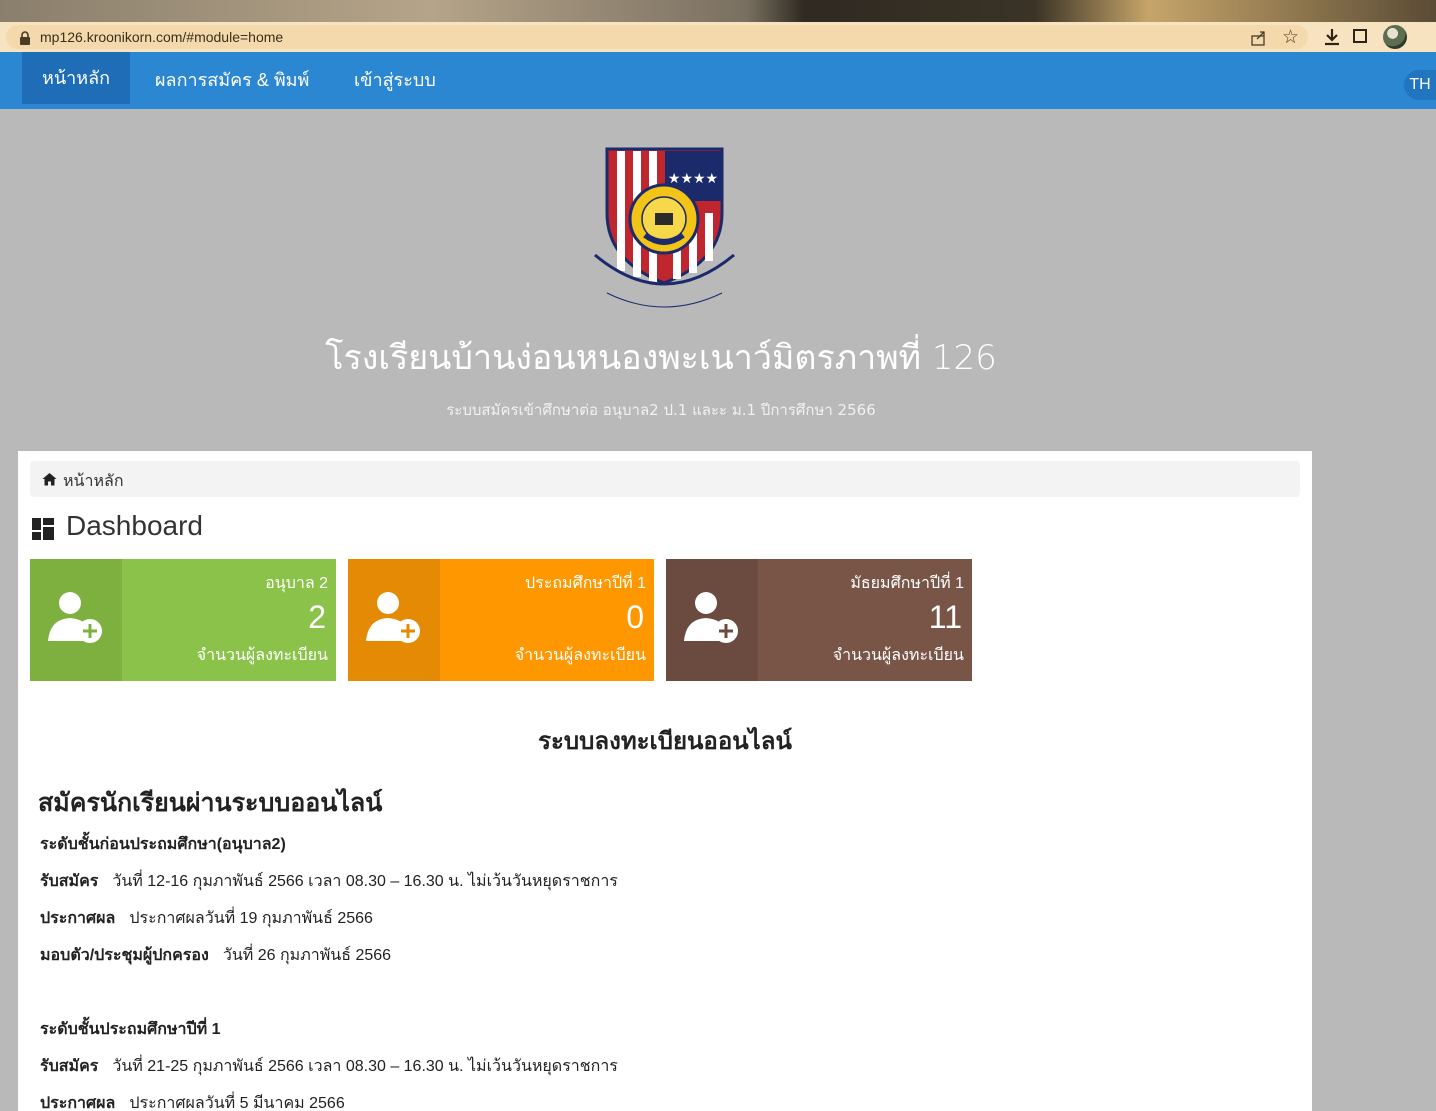  I want to click on background-photo-strip, so click(718, 11).